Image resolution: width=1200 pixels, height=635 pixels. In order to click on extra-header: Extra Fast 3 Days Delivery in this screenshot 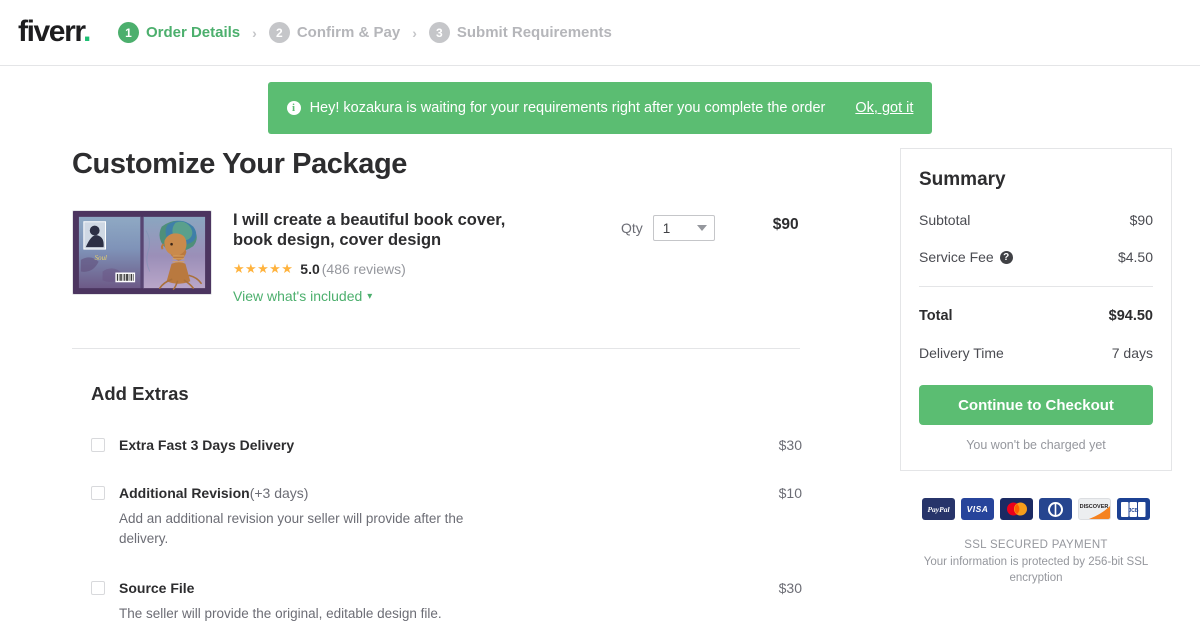, I will do `click(460, 445)`.